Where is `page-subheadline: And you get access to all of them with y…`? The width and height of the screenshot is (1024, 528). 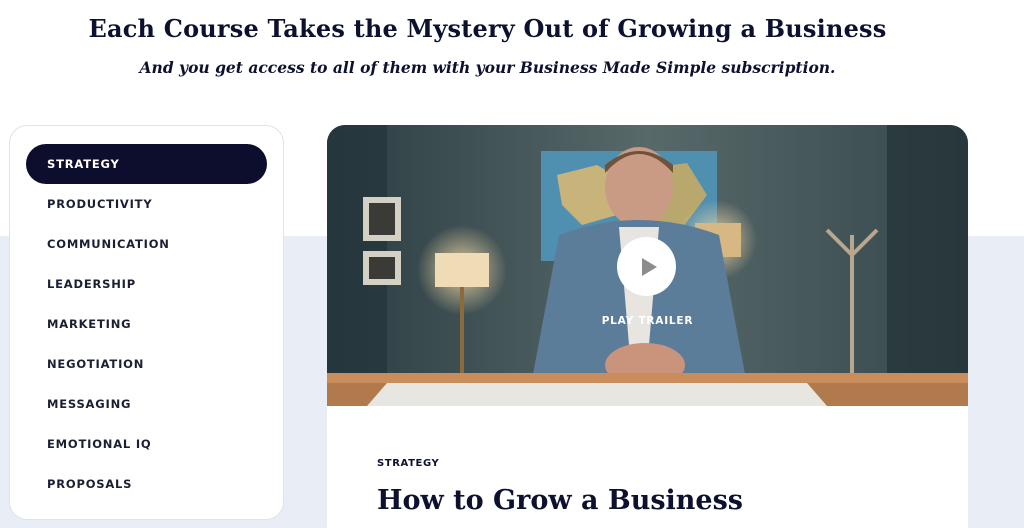
page-subheadline: And you get access to all of them with y… is located at coordinates (487, 67).